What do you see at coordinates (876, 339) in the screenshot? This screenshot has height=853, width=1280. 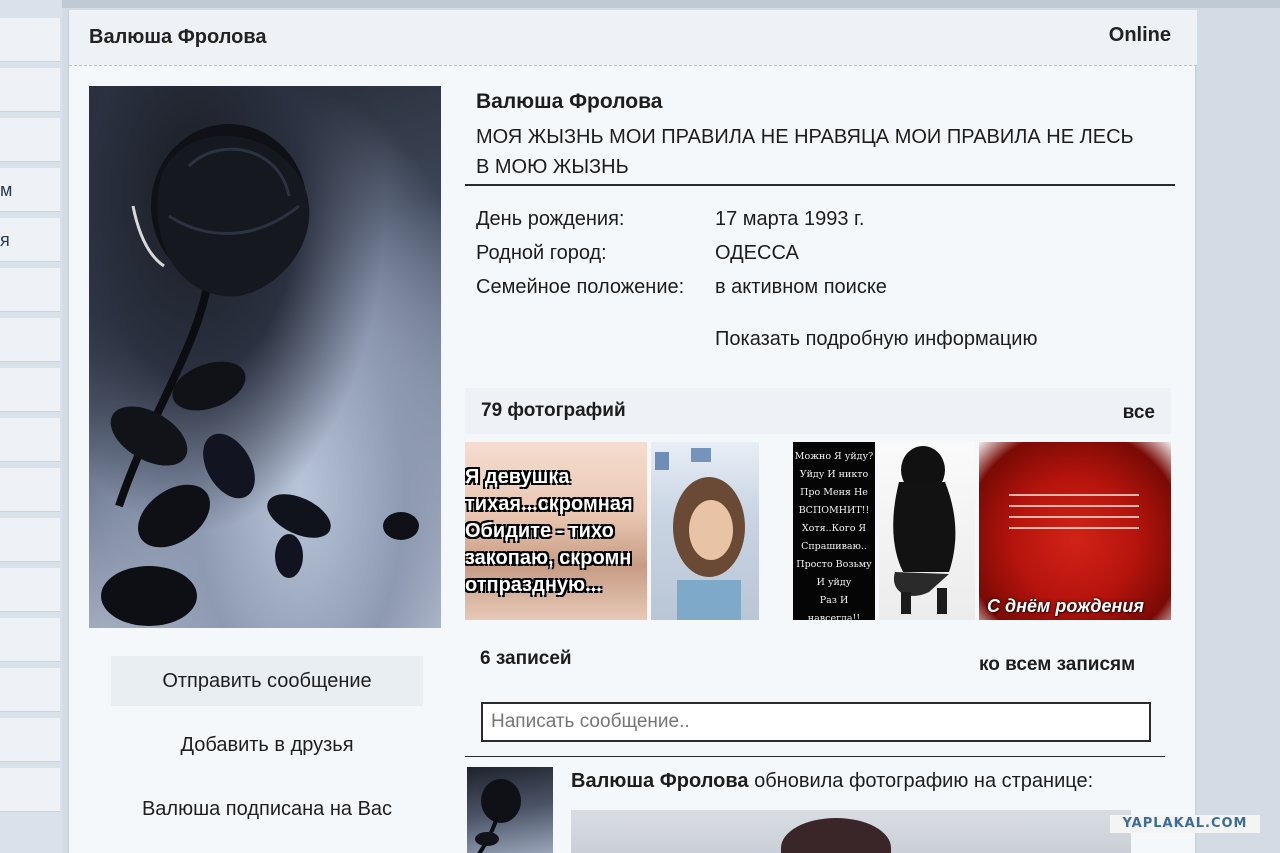 I see `show-more-info-link: Показать подробную информацию` at bounding box center [876, 339].